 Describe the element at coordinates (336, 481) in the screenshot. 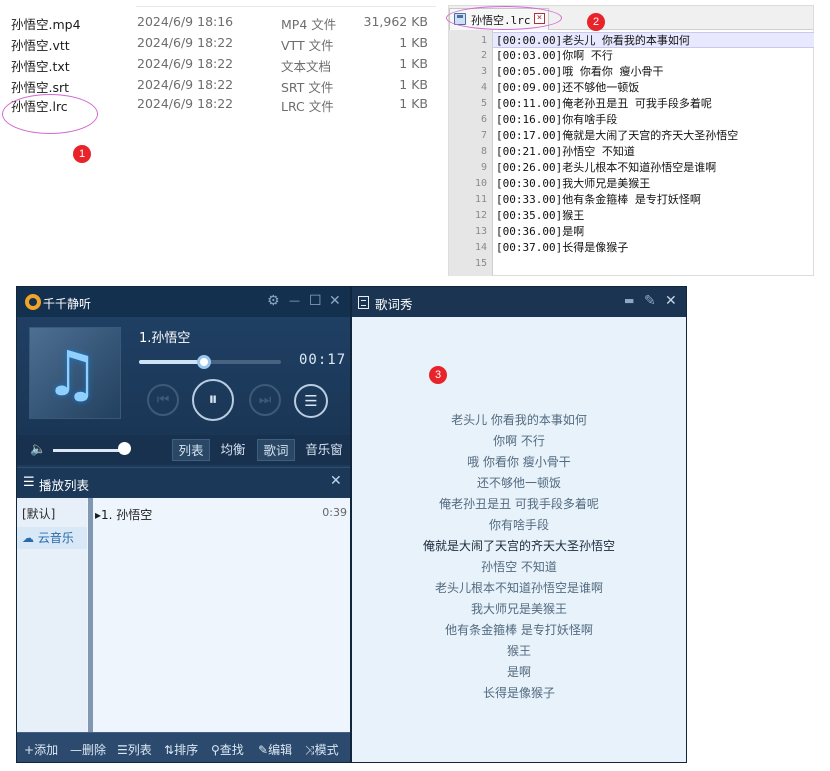

I see `playlist-close-icon: ✕` at that location.